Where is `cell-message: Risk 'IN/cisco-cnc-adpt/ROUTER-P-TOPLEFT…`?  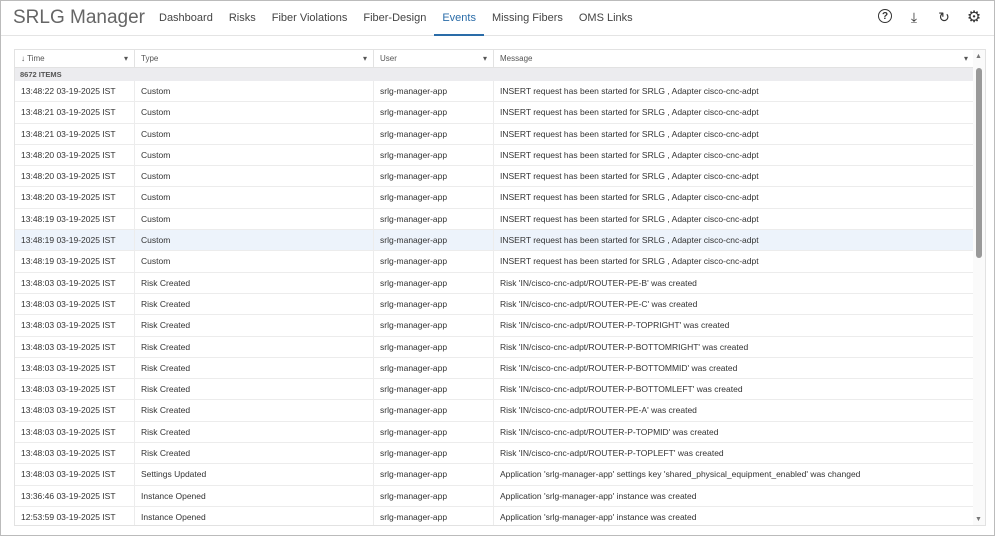
cell-message: Risk 'IN/cisco-cnc-adpt/ROUTER-P-TOPLEFT… is located at coordinates (734, 453).